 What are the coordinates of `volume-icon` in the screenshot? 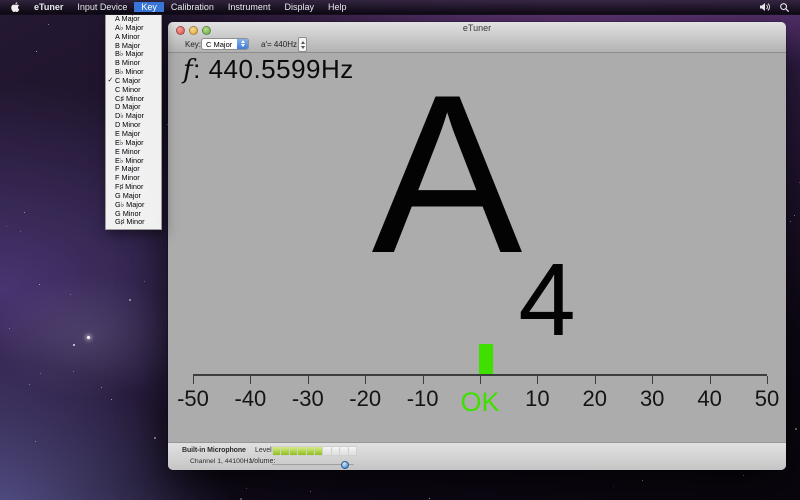 It's located at (765, 7).